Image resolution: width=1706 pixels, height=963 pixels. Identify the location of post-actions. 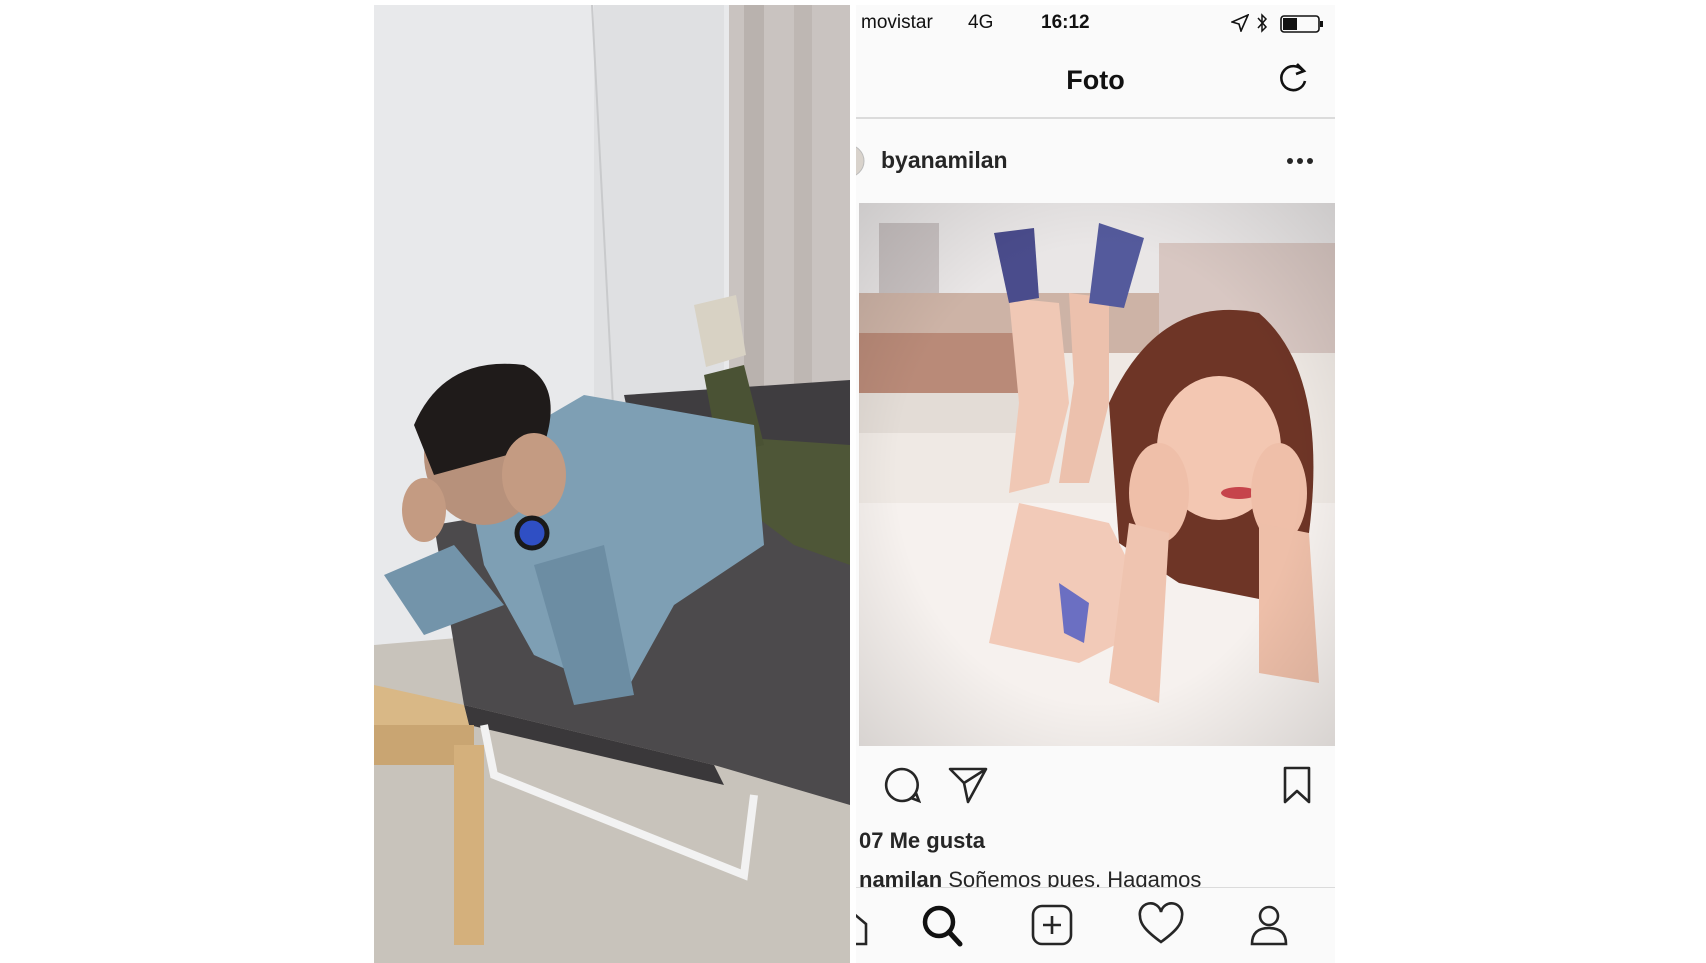
(1095, 785).